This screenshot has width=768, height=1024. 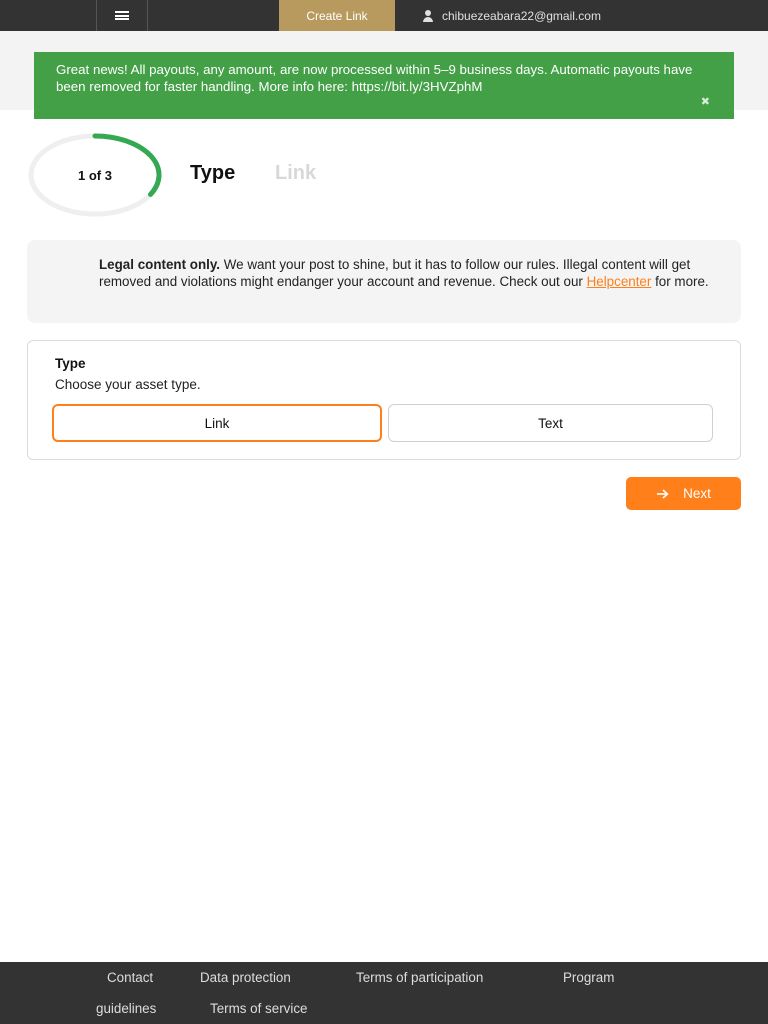 What do you see at coordinates (588, 977) in the screenshot?
I see `footer-link-program-guidelines: Program` at bounding box center [588, 977].